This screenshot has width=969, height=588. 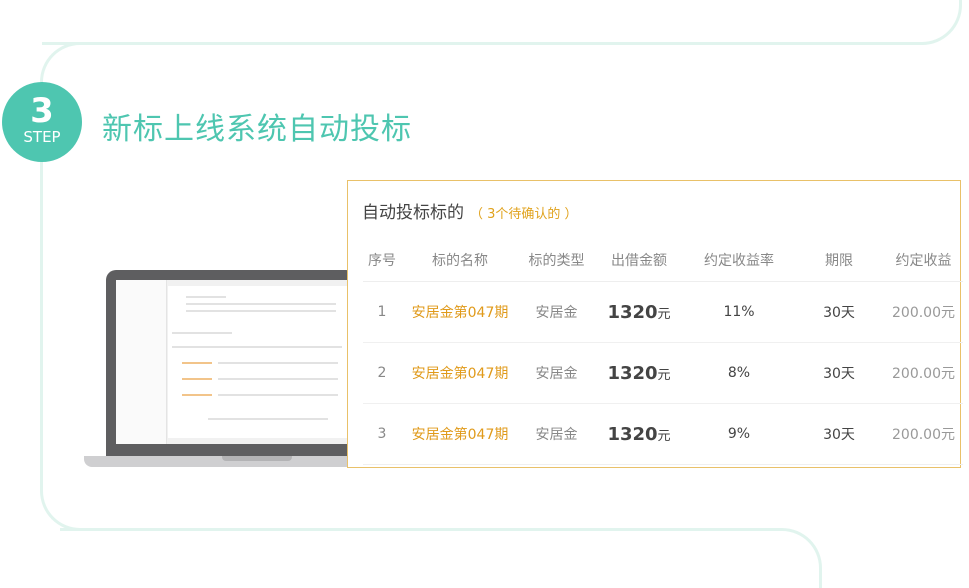 What do you see at coordinates (382, 260) in the screenshot?
I see `column-header: 序号` at bounding box center [382, 260].